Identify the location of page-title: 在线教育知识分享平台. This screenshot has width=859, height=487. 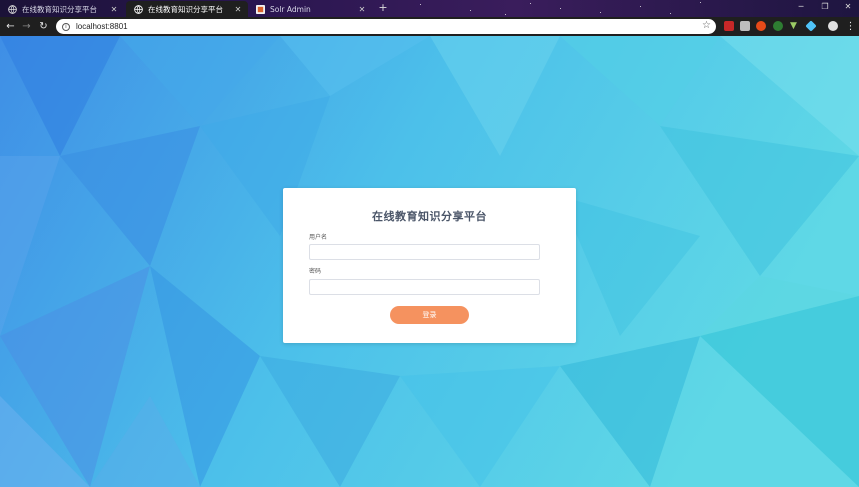
(429, 216).